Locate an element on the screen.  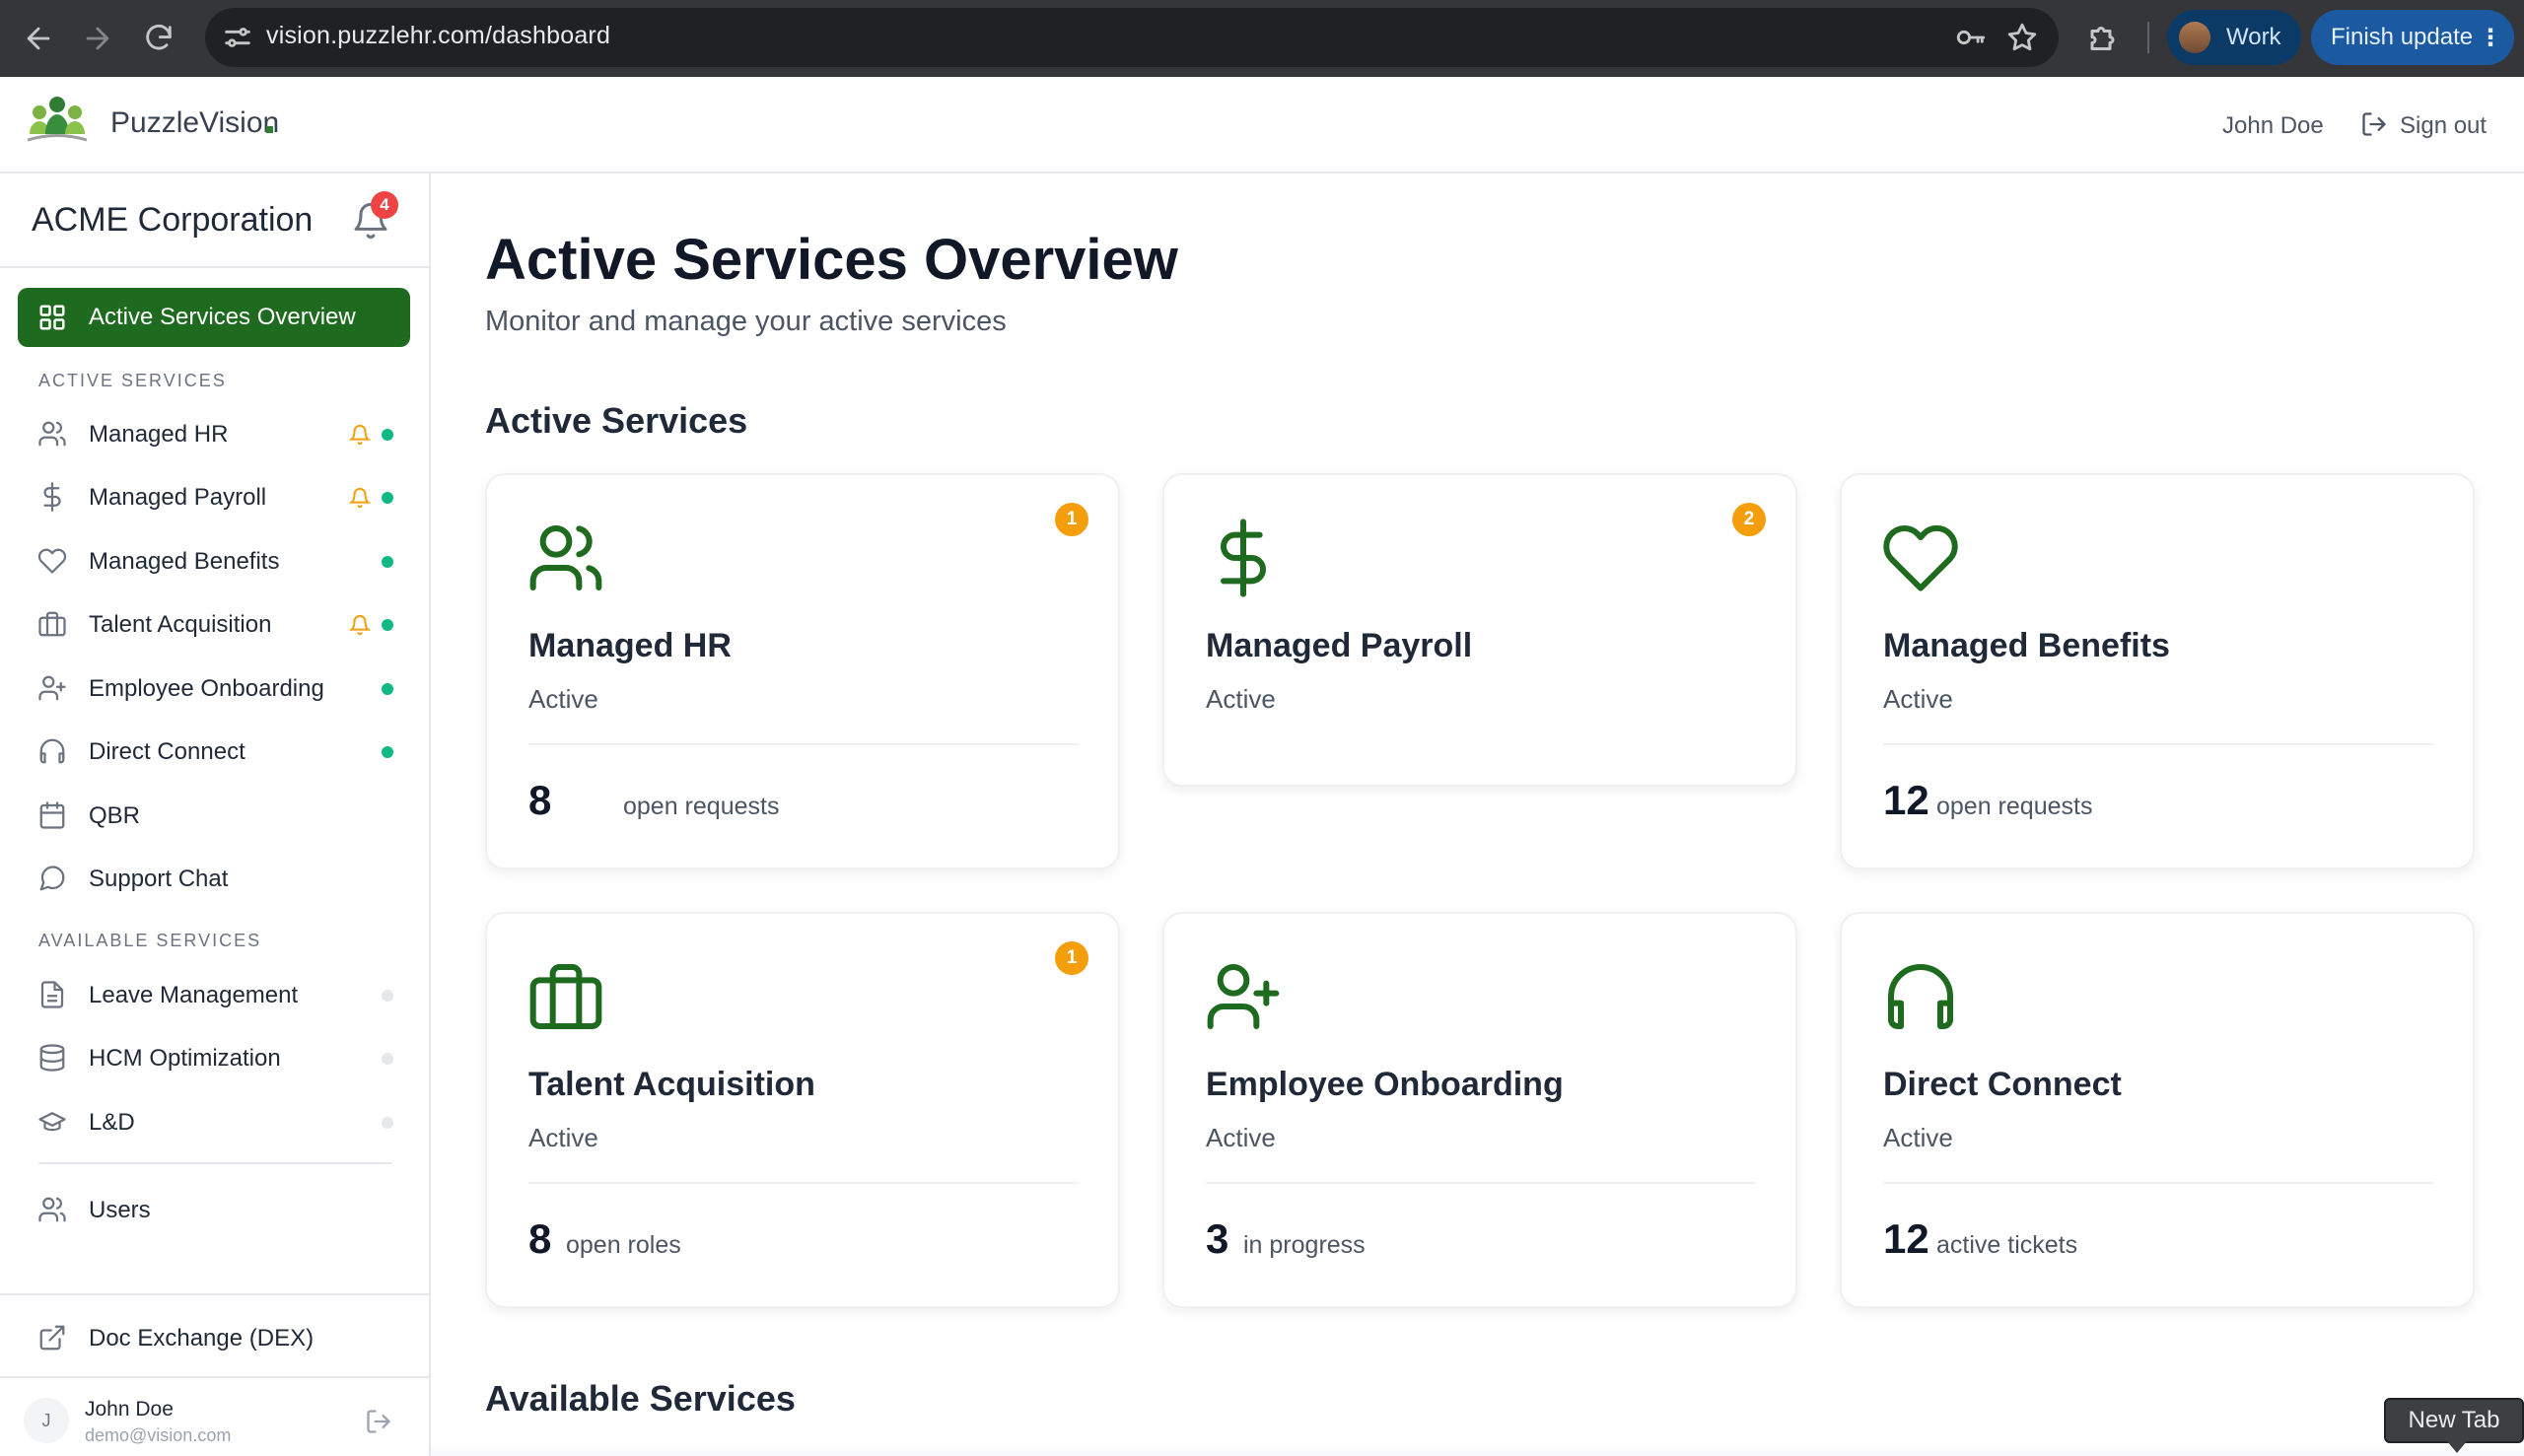
sidebar-user-profile: J John Doe demo@vision.com is located at coordinates (215, 1417).